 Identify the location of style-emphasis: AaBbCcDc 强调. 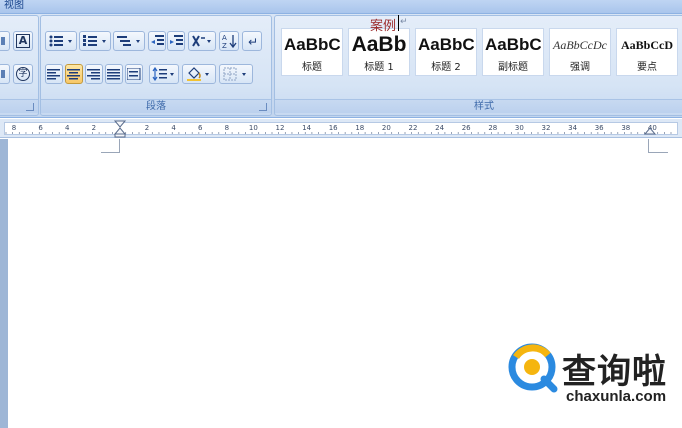
(580, 52).